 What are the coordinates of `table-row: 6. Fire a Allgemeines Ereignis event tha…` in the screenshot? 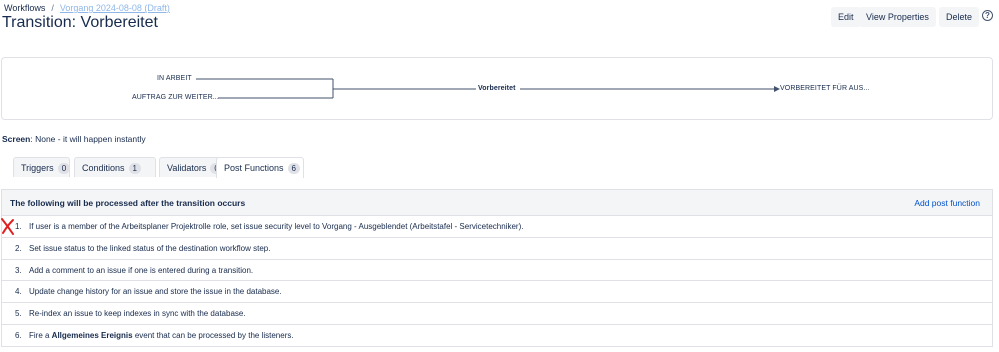 It's located at (497, 335).